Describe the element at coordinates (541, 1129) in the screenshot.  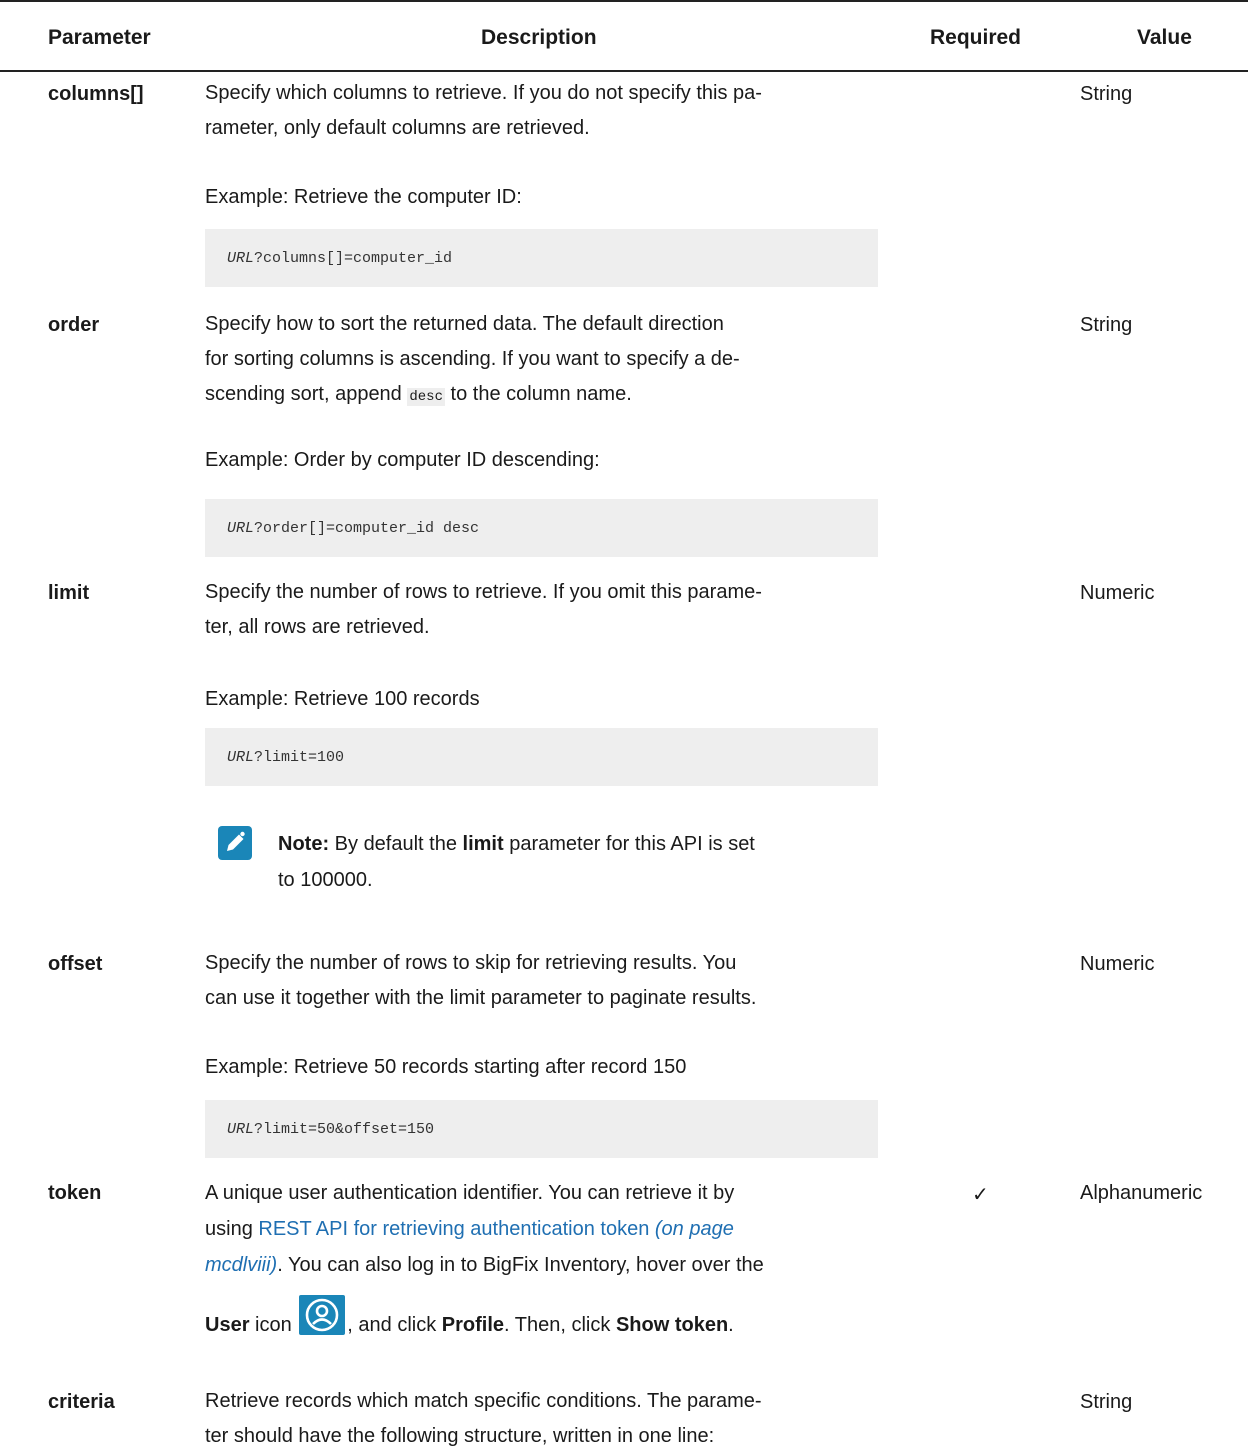
I see `code-block-offset: URL ?limit=50&offset=150` at that location.